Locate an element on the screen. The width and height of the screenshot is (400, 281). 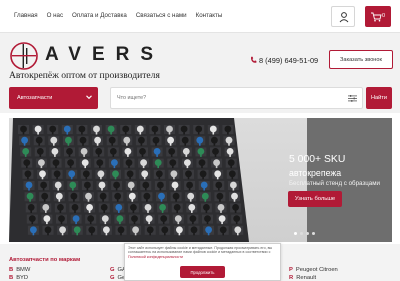
brand-link: B BYD is located at coordinates (18, 278).